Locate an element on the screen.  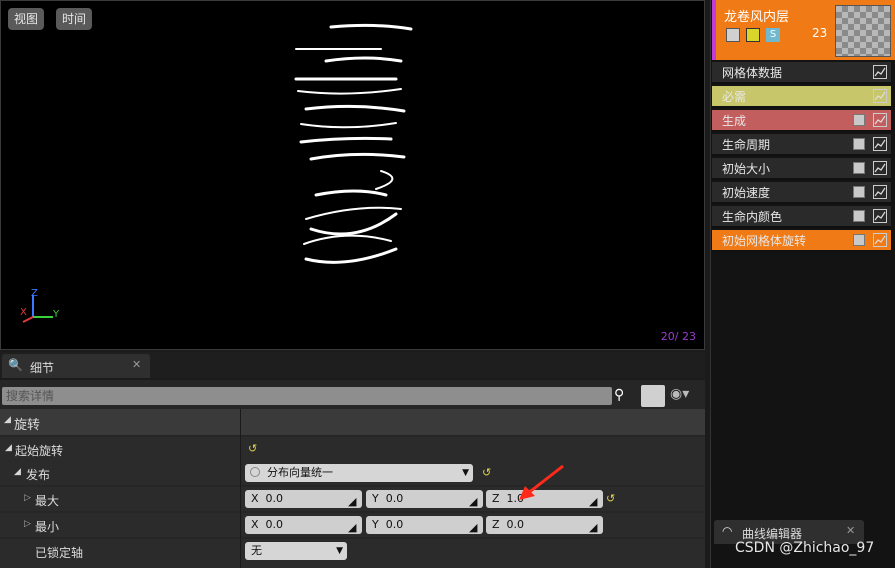
emitter-thumbnail is located at coordinates (863, 31).